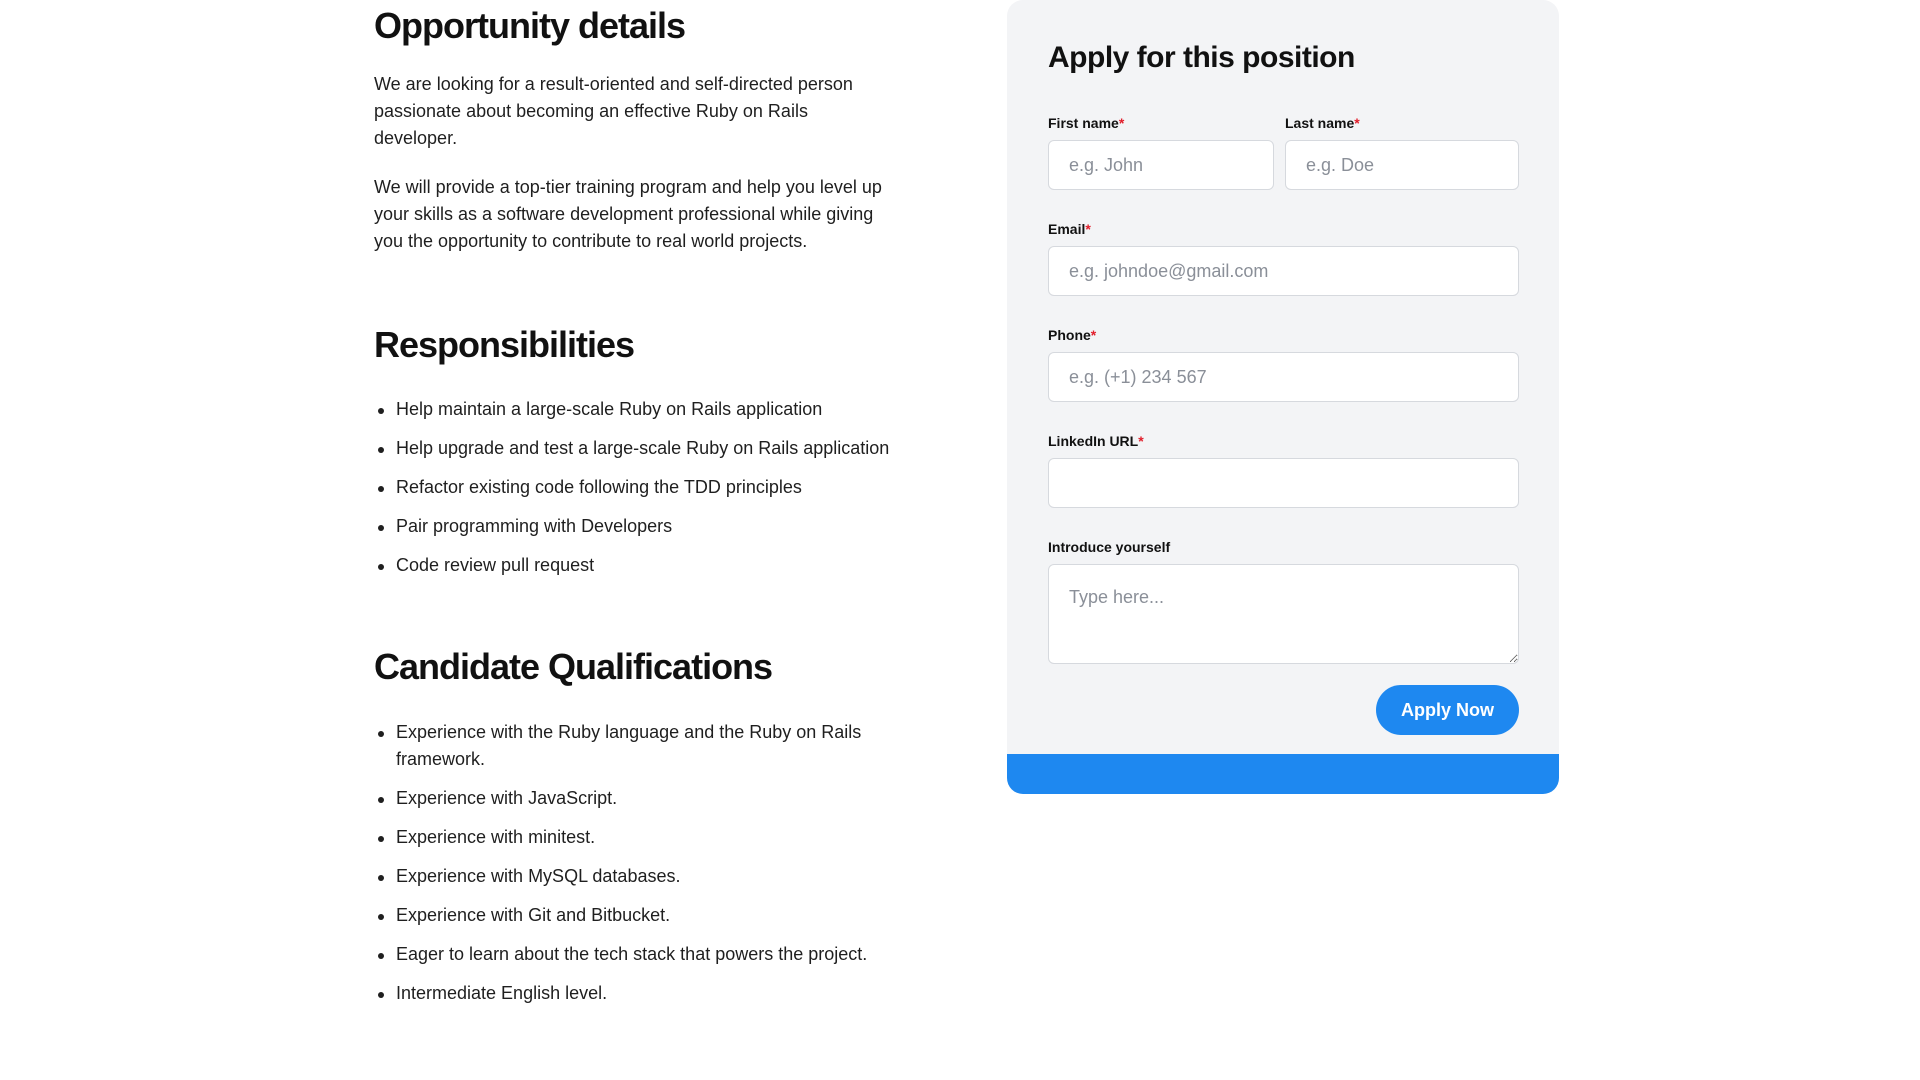  What do you see at coordinates (1402, 165) in the screenshot?
I see `last-name-input` at bounding box center [1402, 165].